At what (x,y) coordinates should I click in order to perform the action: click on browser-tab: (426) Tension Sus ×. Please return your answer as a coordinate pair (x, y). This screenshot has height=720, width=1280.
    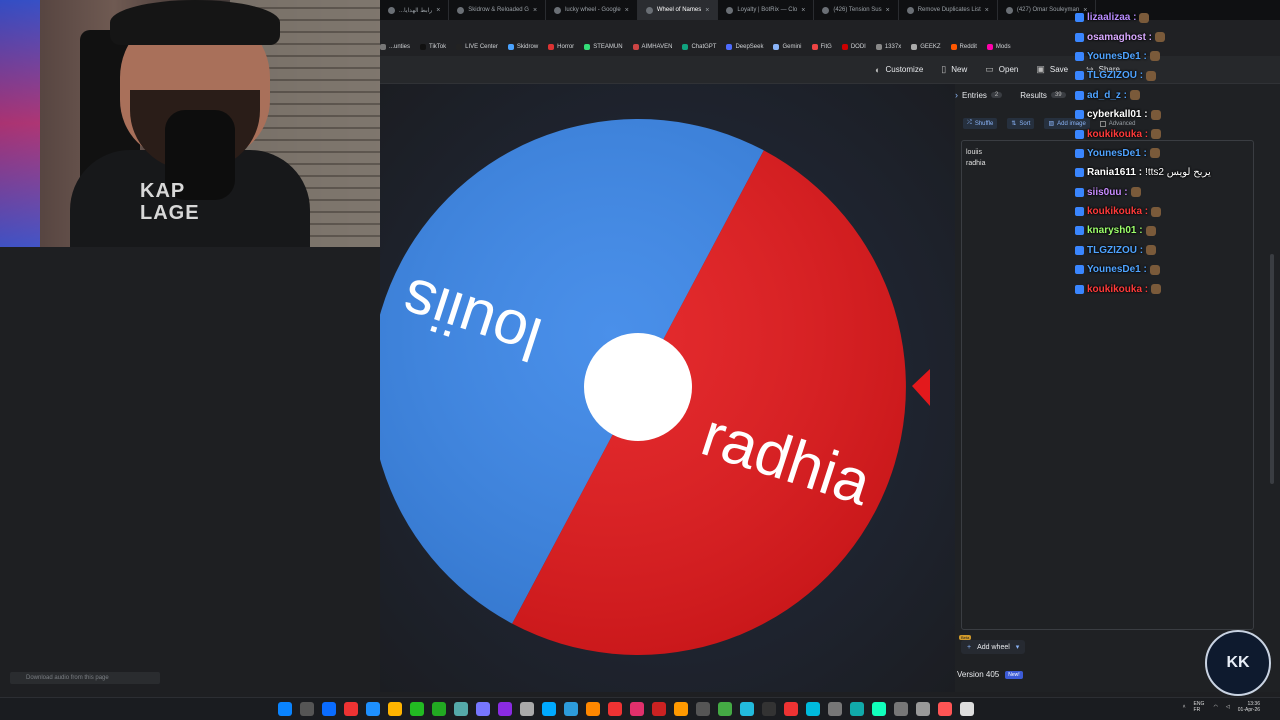
    Looking at the image, I should click on (856, 10).